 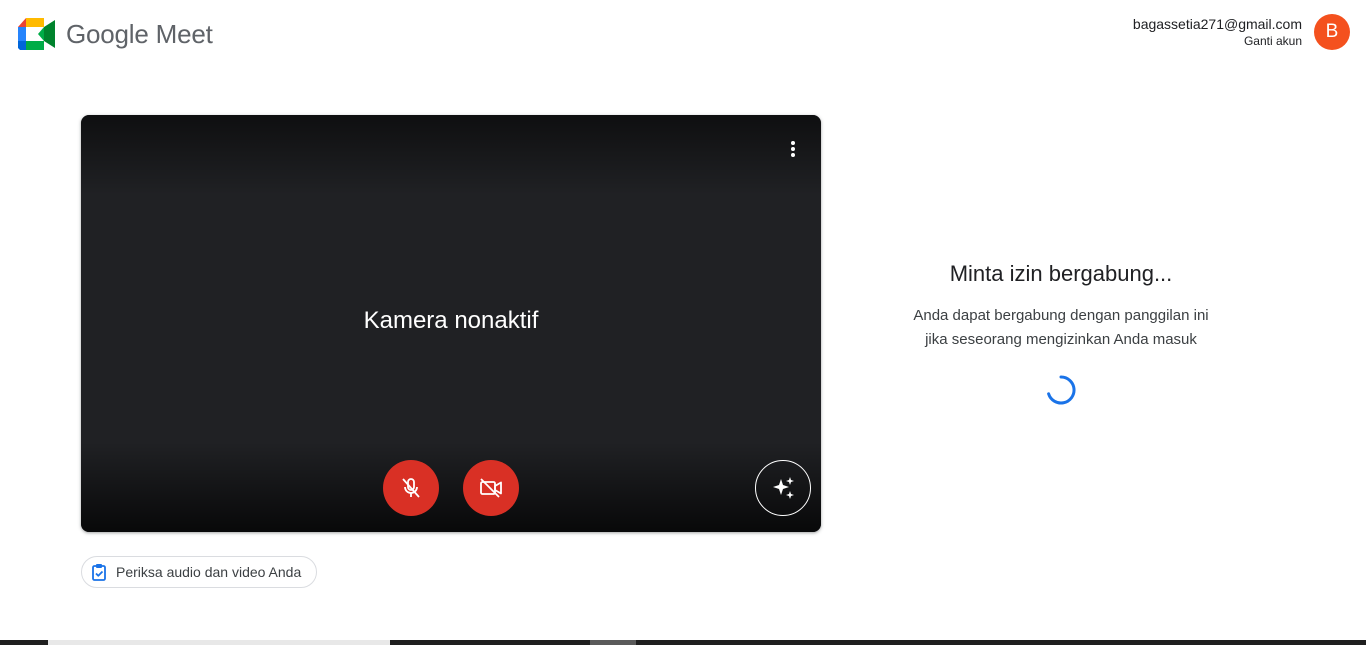 I want to click on visual-effects-button, so click(x=783, y=488).